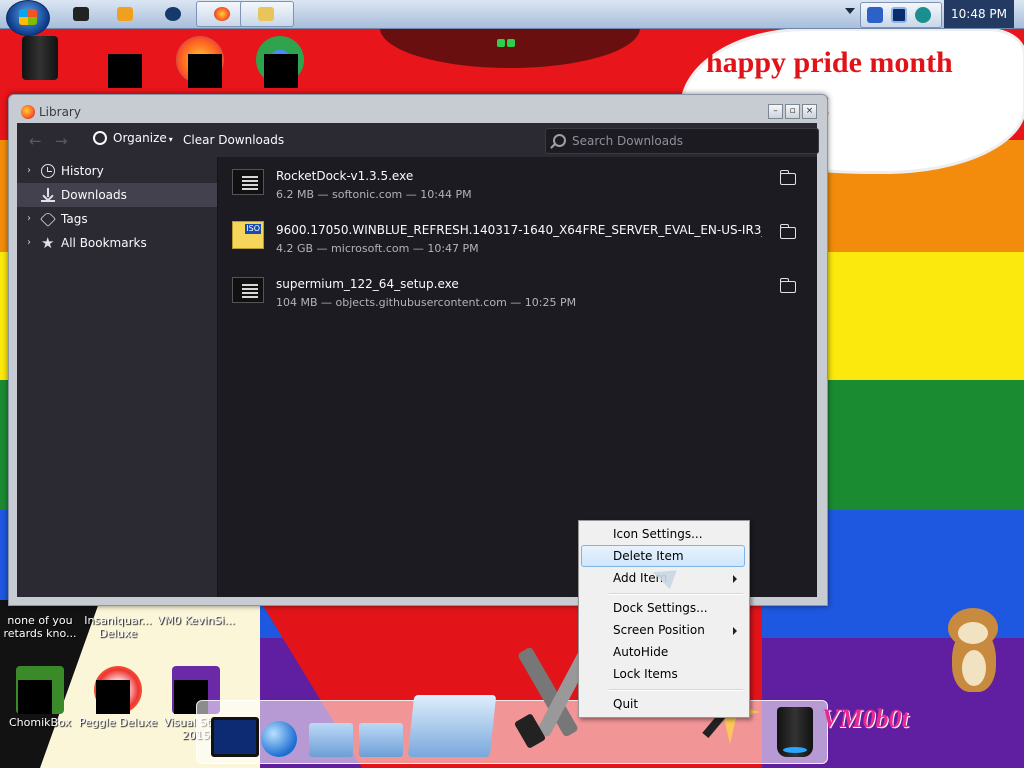  What do you see at coordinates (663, 652) in the screenshot?
I see `menu-item-autohide: AutoHide` at bounding box center [663, 652].